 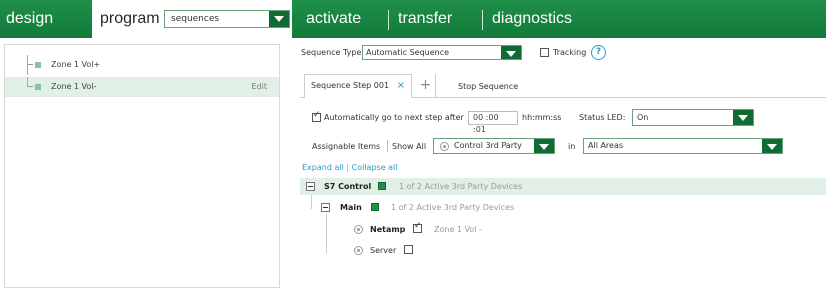 What do you see at coordinates (488, 86) in the screenshot?
I see `stop-sequence-tab: Stop Sequence` at bounding box center [488, 86].